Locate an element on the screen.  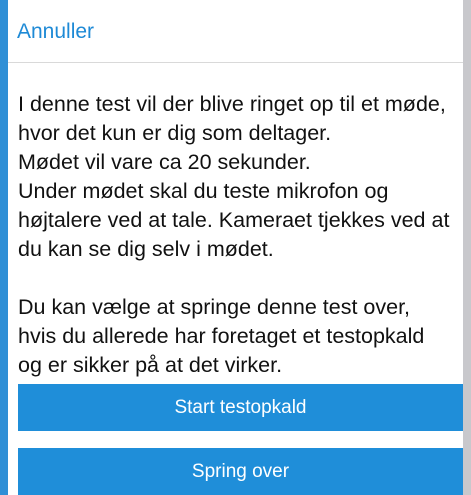
start-test-call-button: Start testopkald is located at coordinates (240, 407).